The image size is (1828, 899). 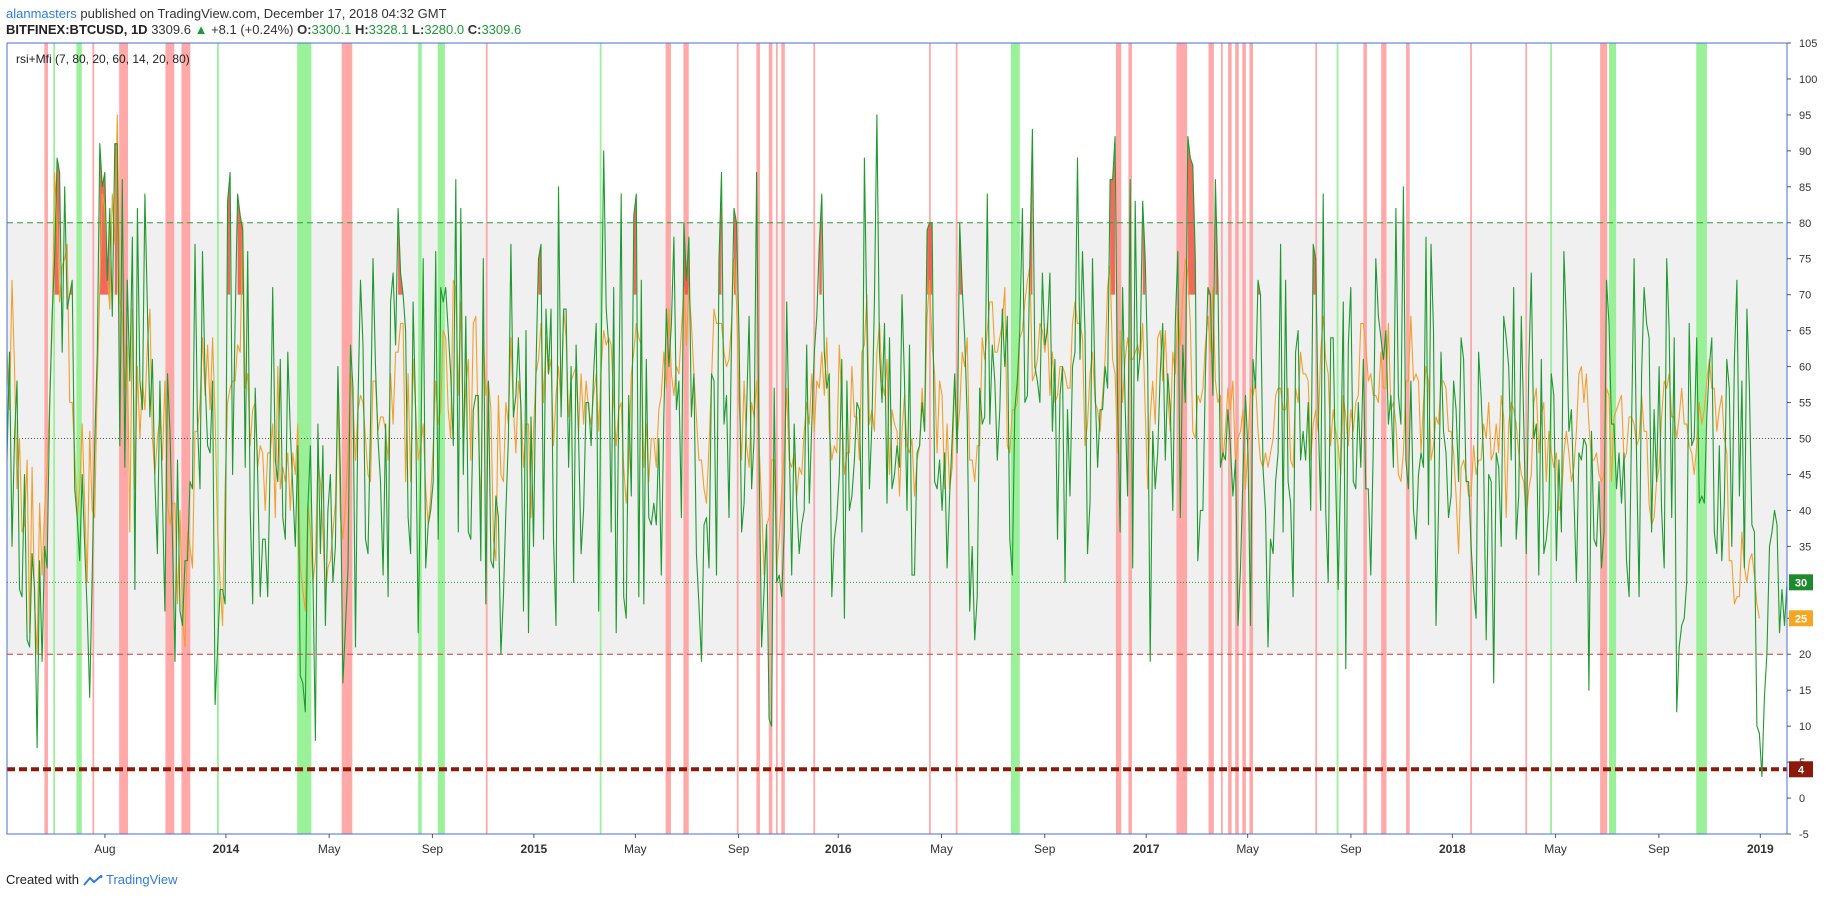 What do you see at coordinates (1805, 188) in the screenshot?
I see `y-tick-label: 85` at bounding box center [1805, 188].